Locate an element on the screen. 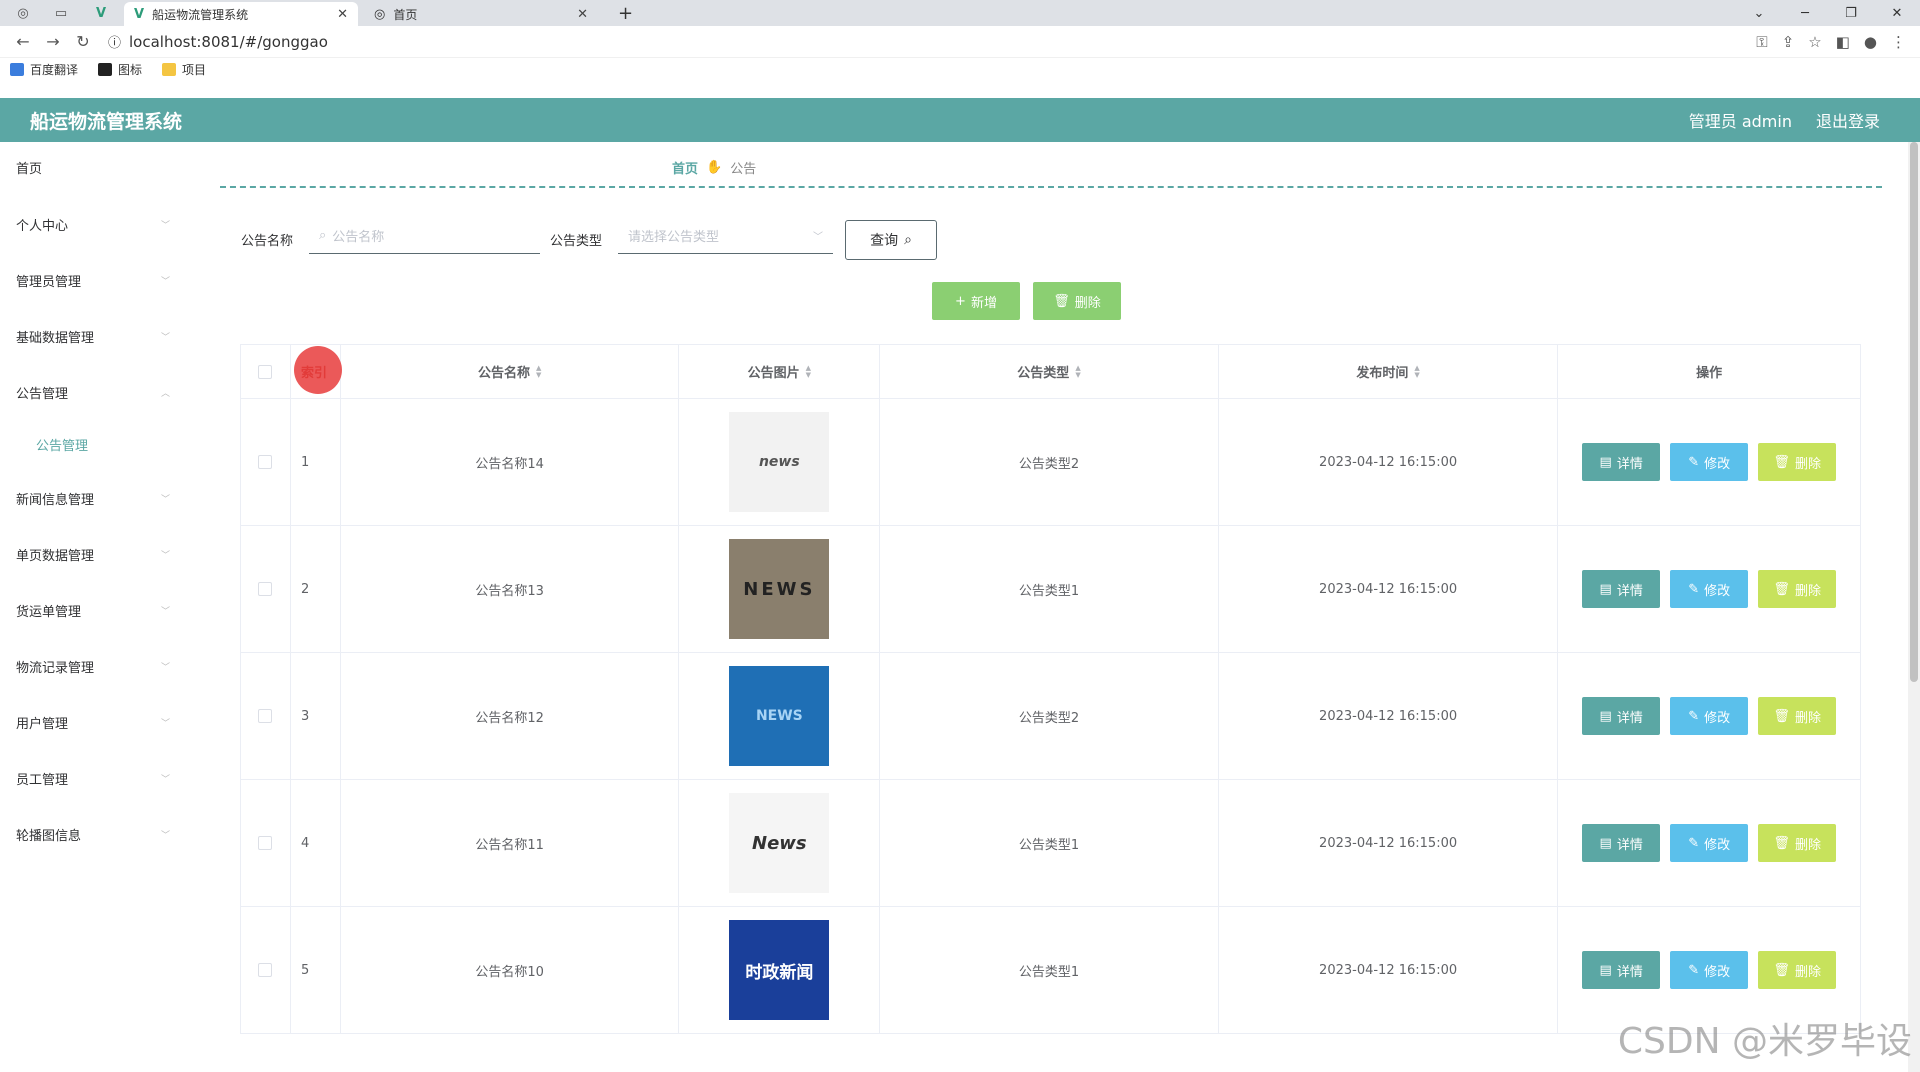 The width and height of the screenshot is (1920, 1072). restore-icon: ❐ is located at coordinates (1851, 13).